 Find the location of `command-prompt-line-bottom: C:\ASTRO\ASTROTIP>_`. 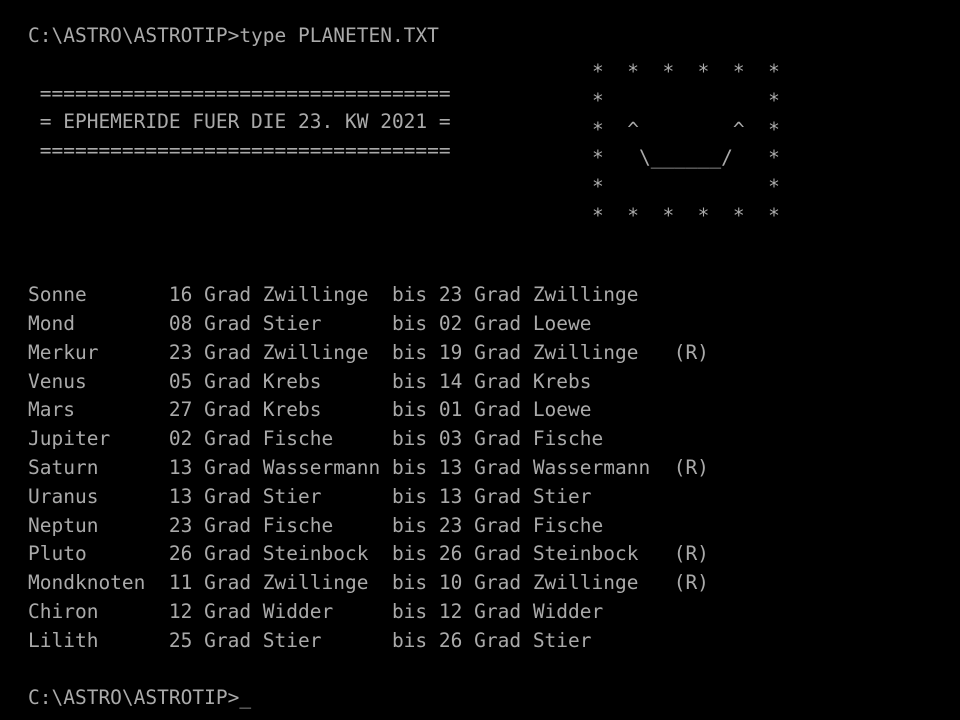

command-prompt-line-bottom: C:\ASTRO\ASTROTIP>_ is located at coordinates (488, 698).